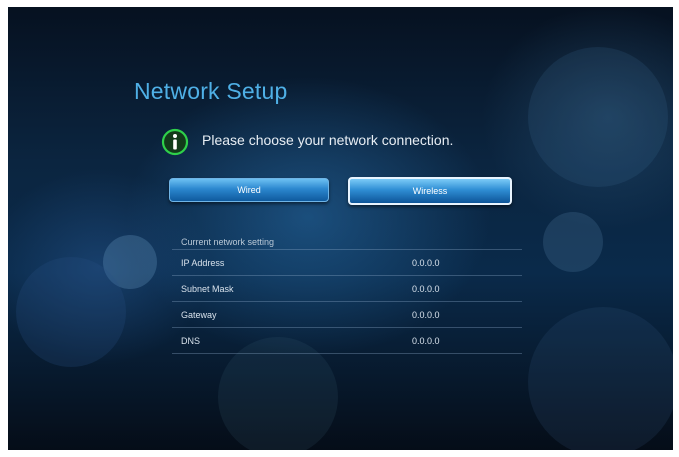 The width and height of the screenshot is (679, 457). What do you see at coordinates (211, 91) in the screenshot?
I see `page-title: Network Setup` at bounding box center [211, 91].